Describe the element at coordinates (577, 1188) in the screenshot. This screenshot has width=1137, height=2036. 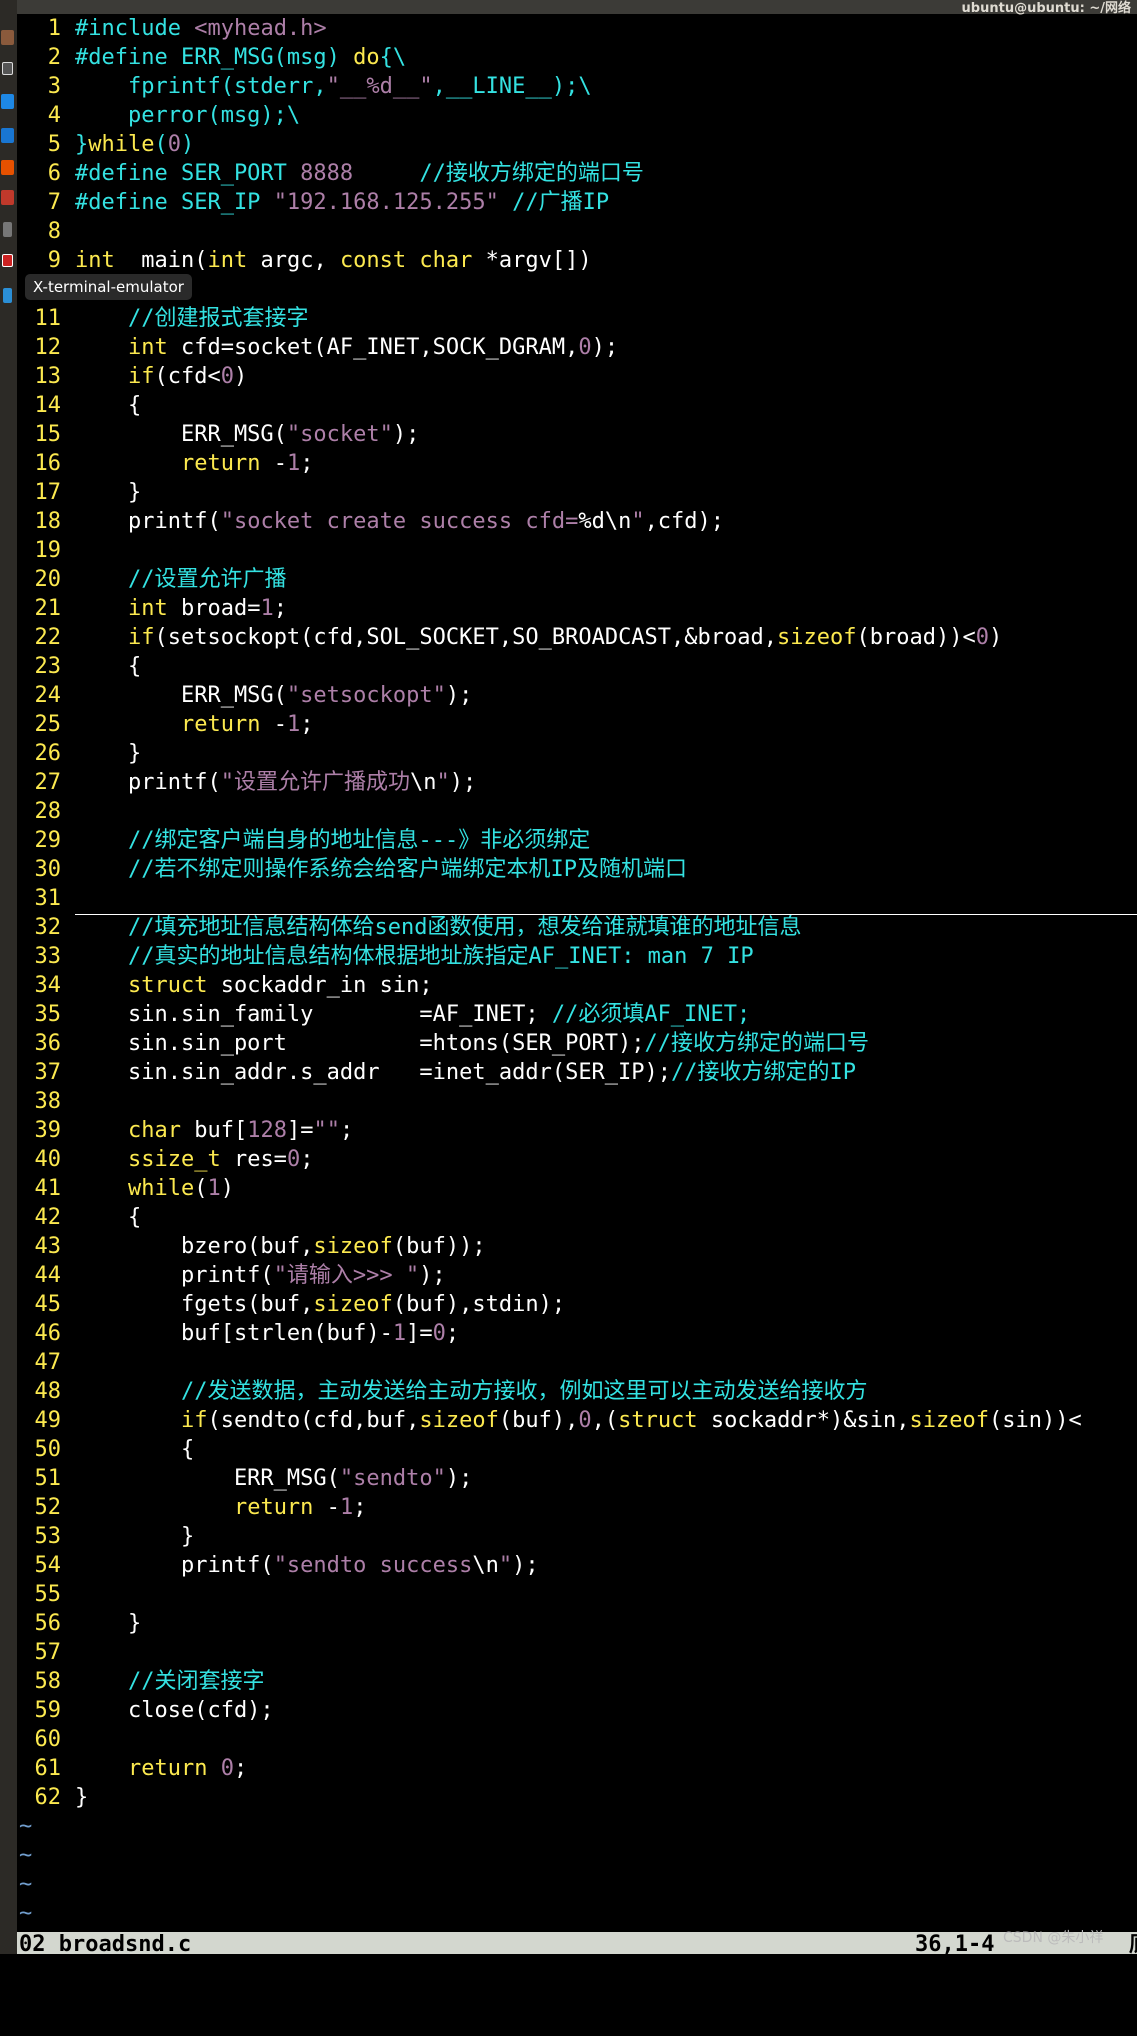
I see `code-line: 41 while(1)` at that location.